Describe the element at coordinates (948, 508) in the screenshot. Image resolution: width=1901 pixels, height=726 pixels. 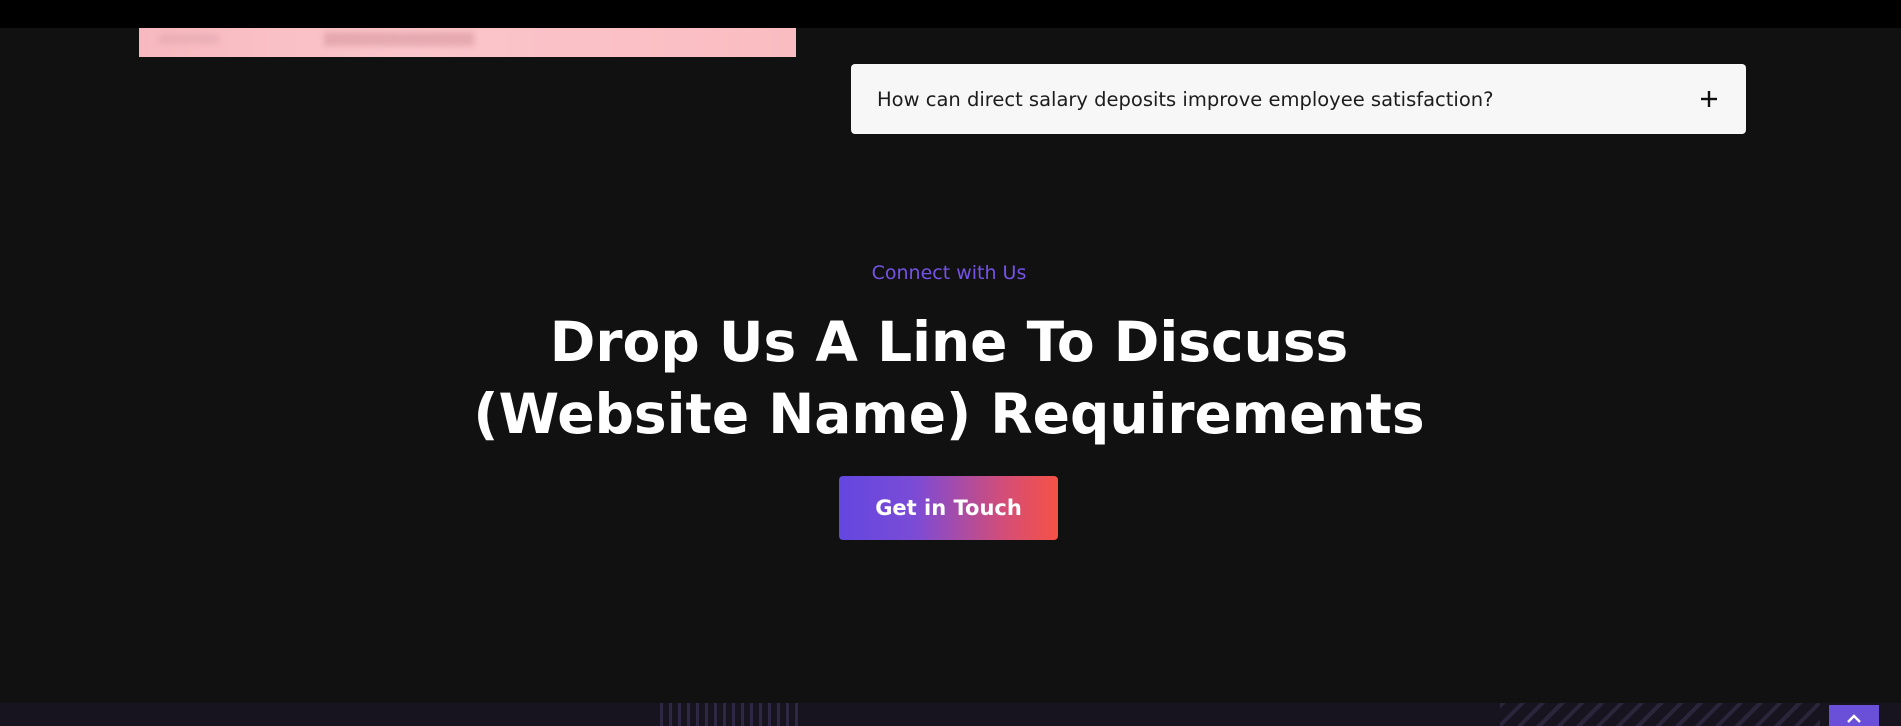
I see `get-in-touch-button: Get in Touch` at that location.